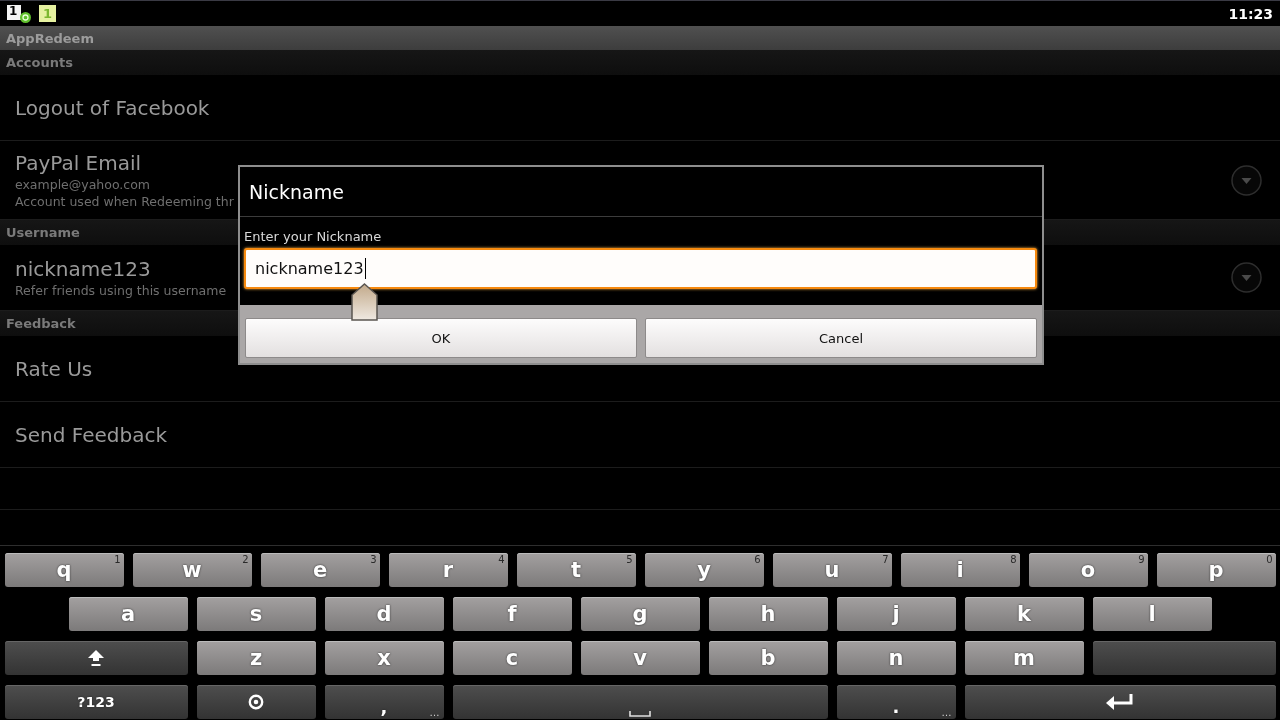 The width and height of the screenshot is (1280, 720). What do you see at coordinates (896, 658) in the screenshot?
I see `letter-key: n` at bounding box center [896, 658].